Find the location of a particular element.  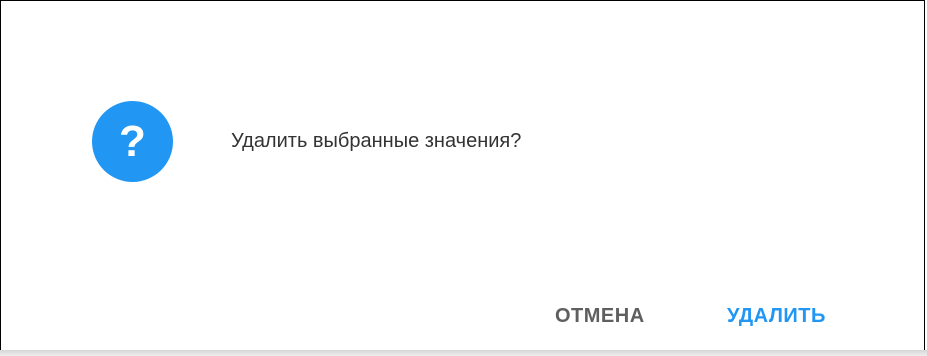

dialog-message: Удалить выбранные значения? is located at coordinates (376, 141).